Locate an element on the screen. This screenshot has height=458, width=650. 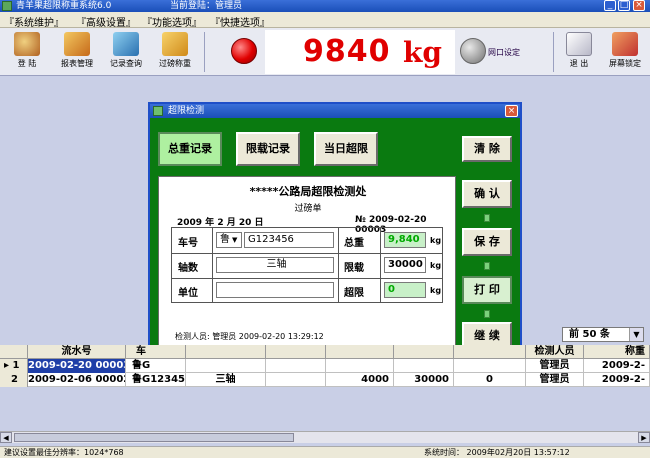
cell-gross is located at coordinates (360, 366).